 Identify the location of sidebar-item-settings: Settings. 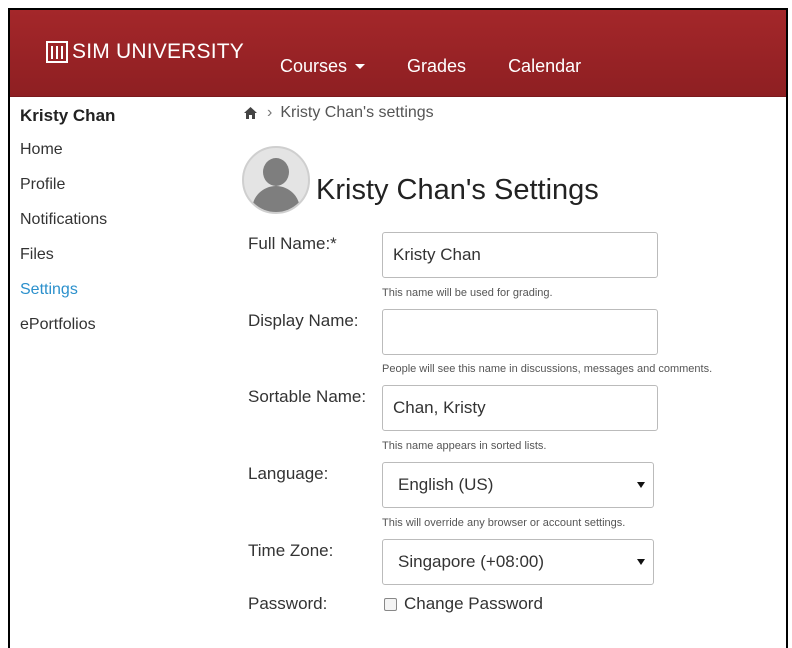
(120, 297).